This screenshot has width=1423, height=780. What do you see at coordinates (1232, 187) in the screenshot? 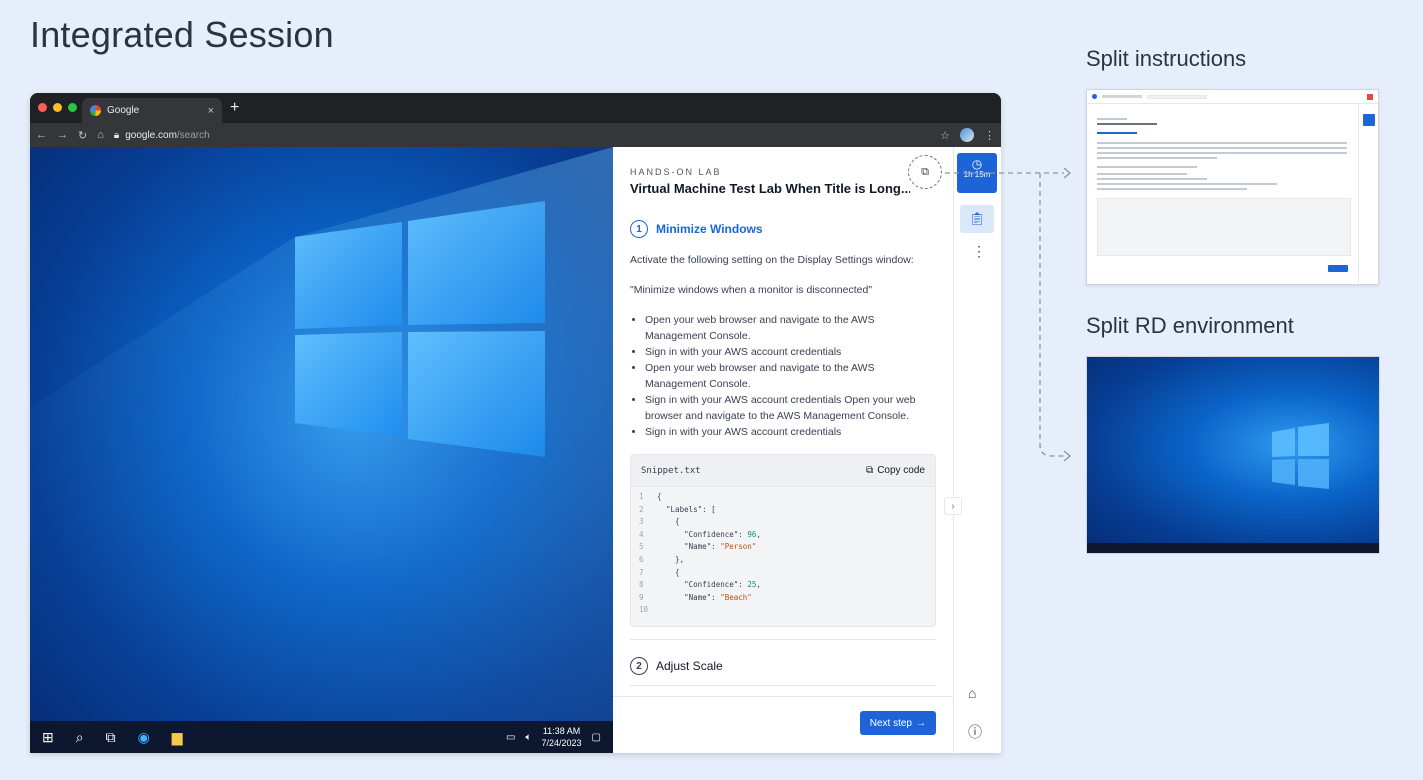
I see `split-instructions-preview` at bounding box center [1232, 187].